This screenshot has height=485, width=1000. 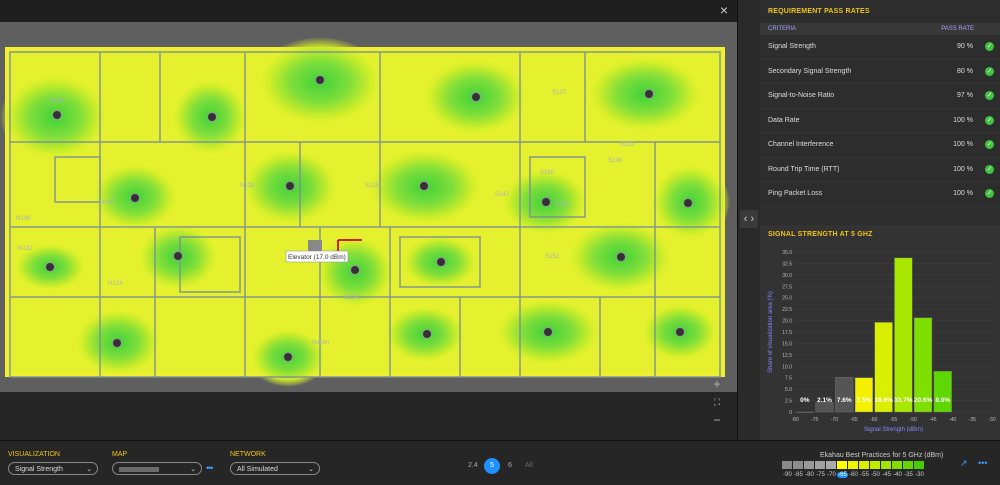 I want to click on band-2-4-button: 2.4, so click(x=473, y=465).